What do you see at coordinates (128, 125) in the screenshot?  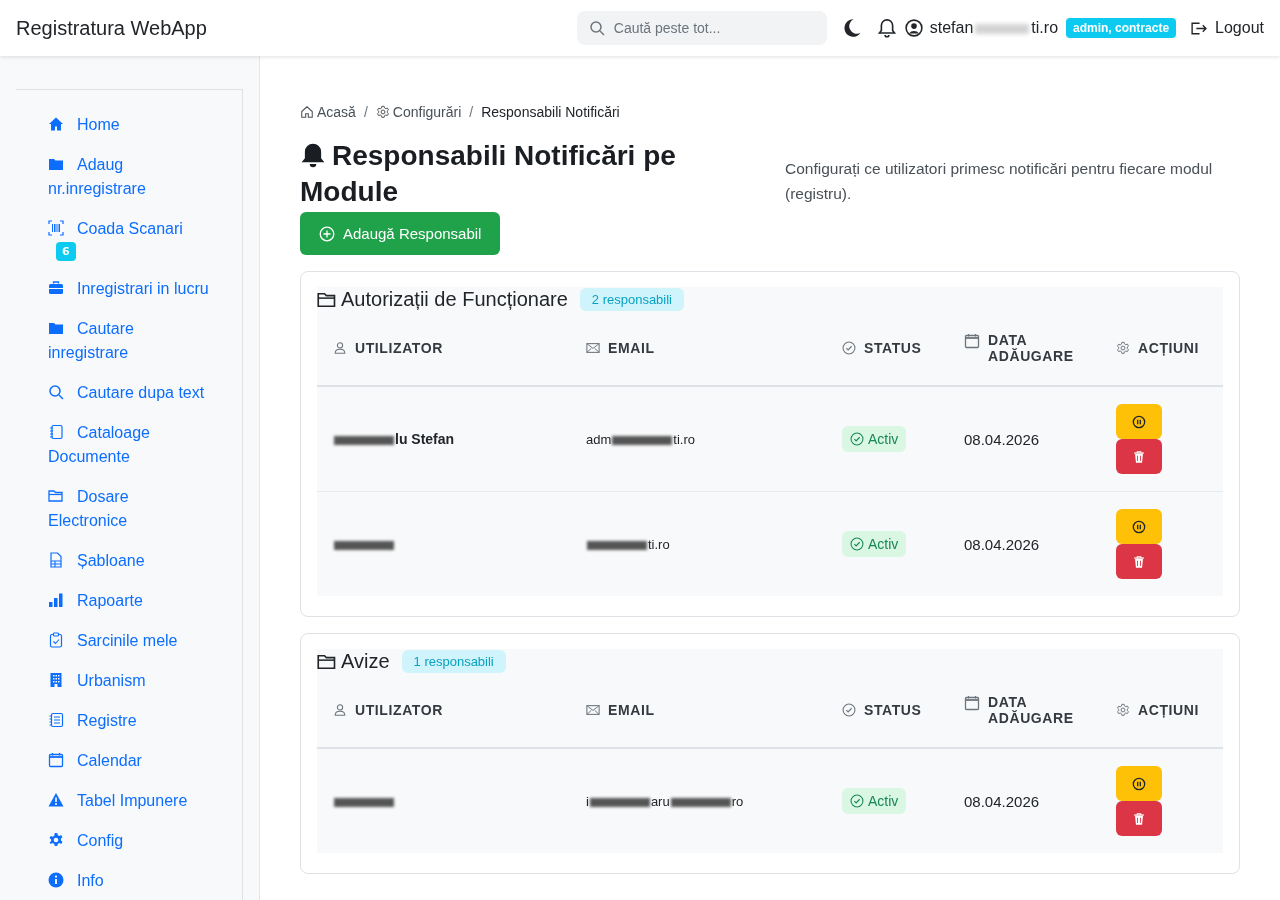 I see `sidebar-link: Home` at bounding box center [128, 125].